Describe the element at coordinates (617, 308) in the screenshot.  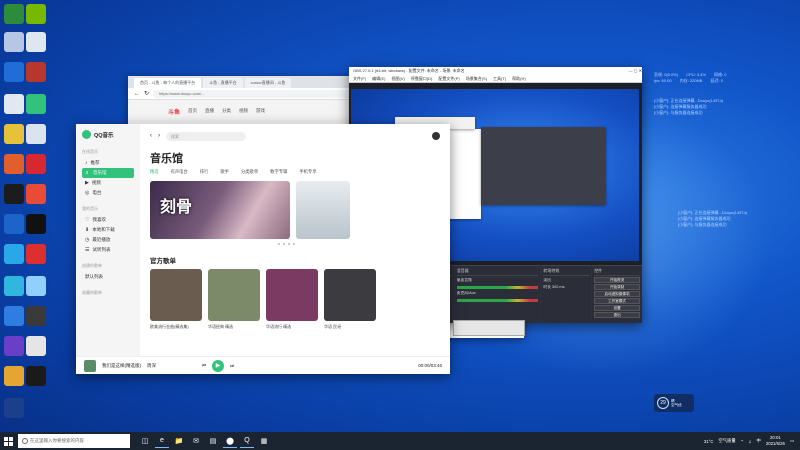
I see `settings-button: 设置` at that location.